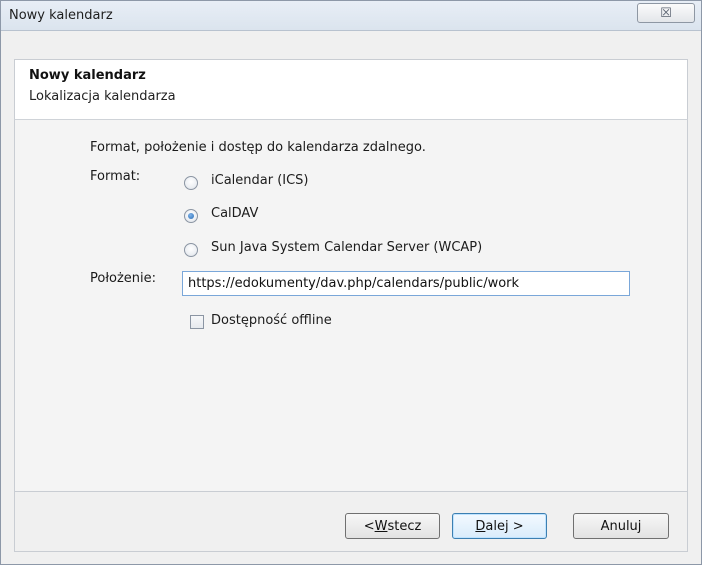 This screenshot has height=565, width=702. Describe the element at coordinates (61, 15) in the screenshot. I see `window-title: Nowy kalendarz` at that location.